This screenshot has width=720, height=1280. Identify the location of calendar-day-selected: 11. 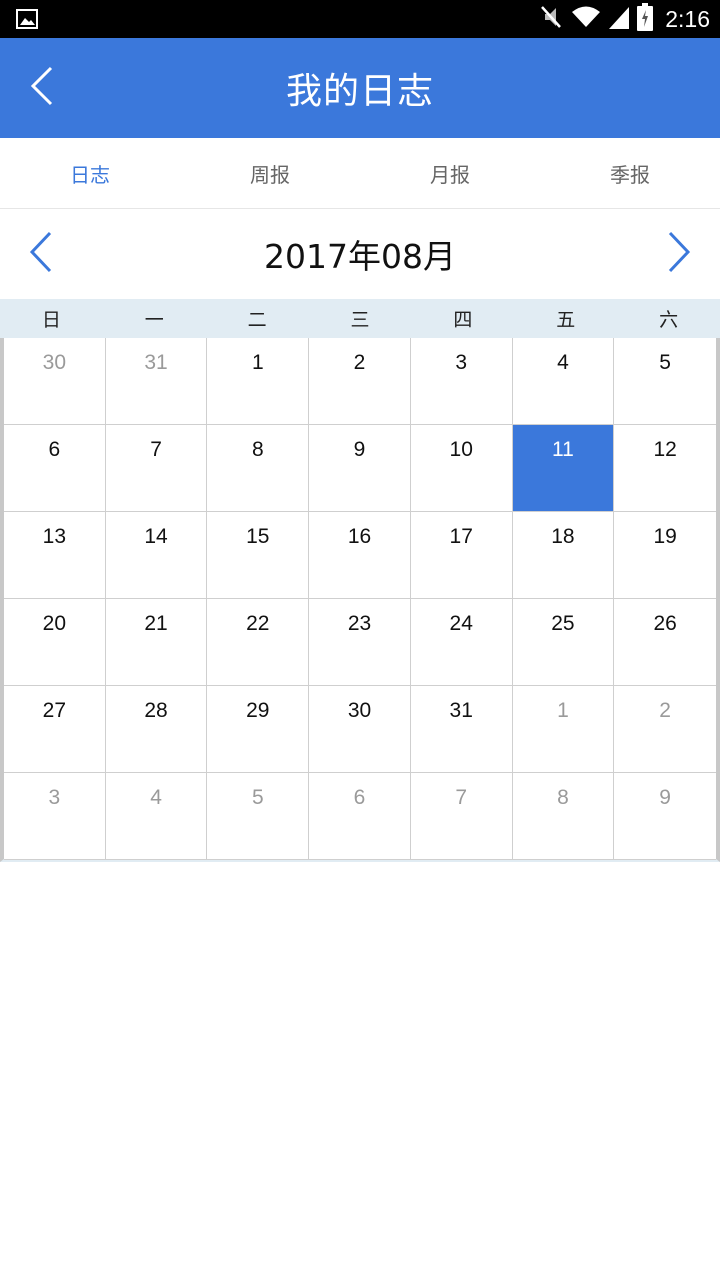
(563, 468).